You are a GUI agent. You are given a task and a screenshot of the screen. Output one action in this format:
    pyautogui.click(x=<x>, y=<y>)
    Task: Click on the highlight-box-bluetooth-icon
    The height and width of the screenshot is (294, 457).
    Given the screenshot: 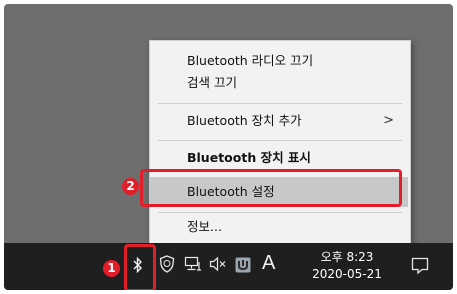 What is the action you would take?
    pyautogui.click(x=140, y=267)
    